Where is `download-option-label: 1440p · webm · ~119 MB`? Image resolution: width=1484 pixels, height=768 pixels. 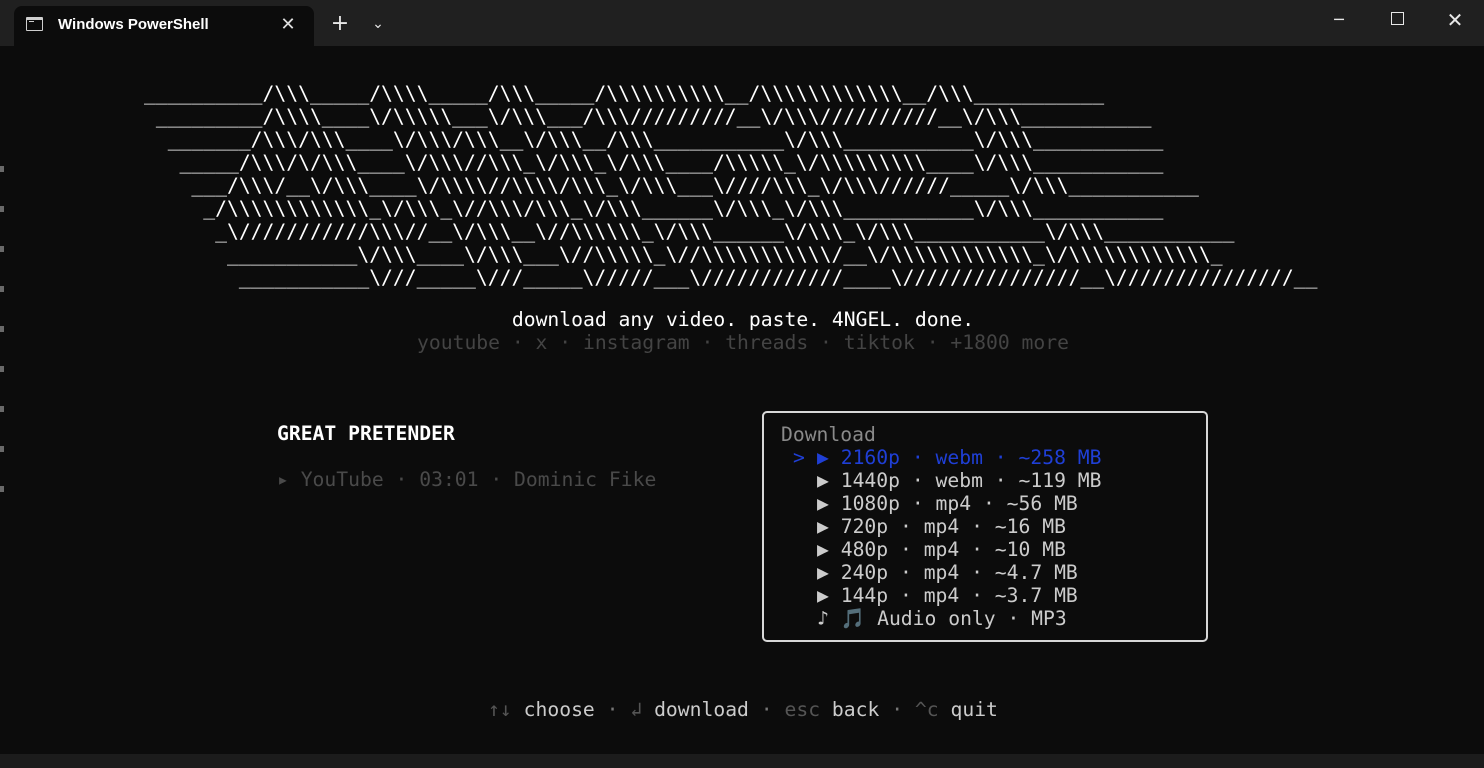
download-option-label: 1440p · webm · ~119 MB is located at coordinates (971, 480).